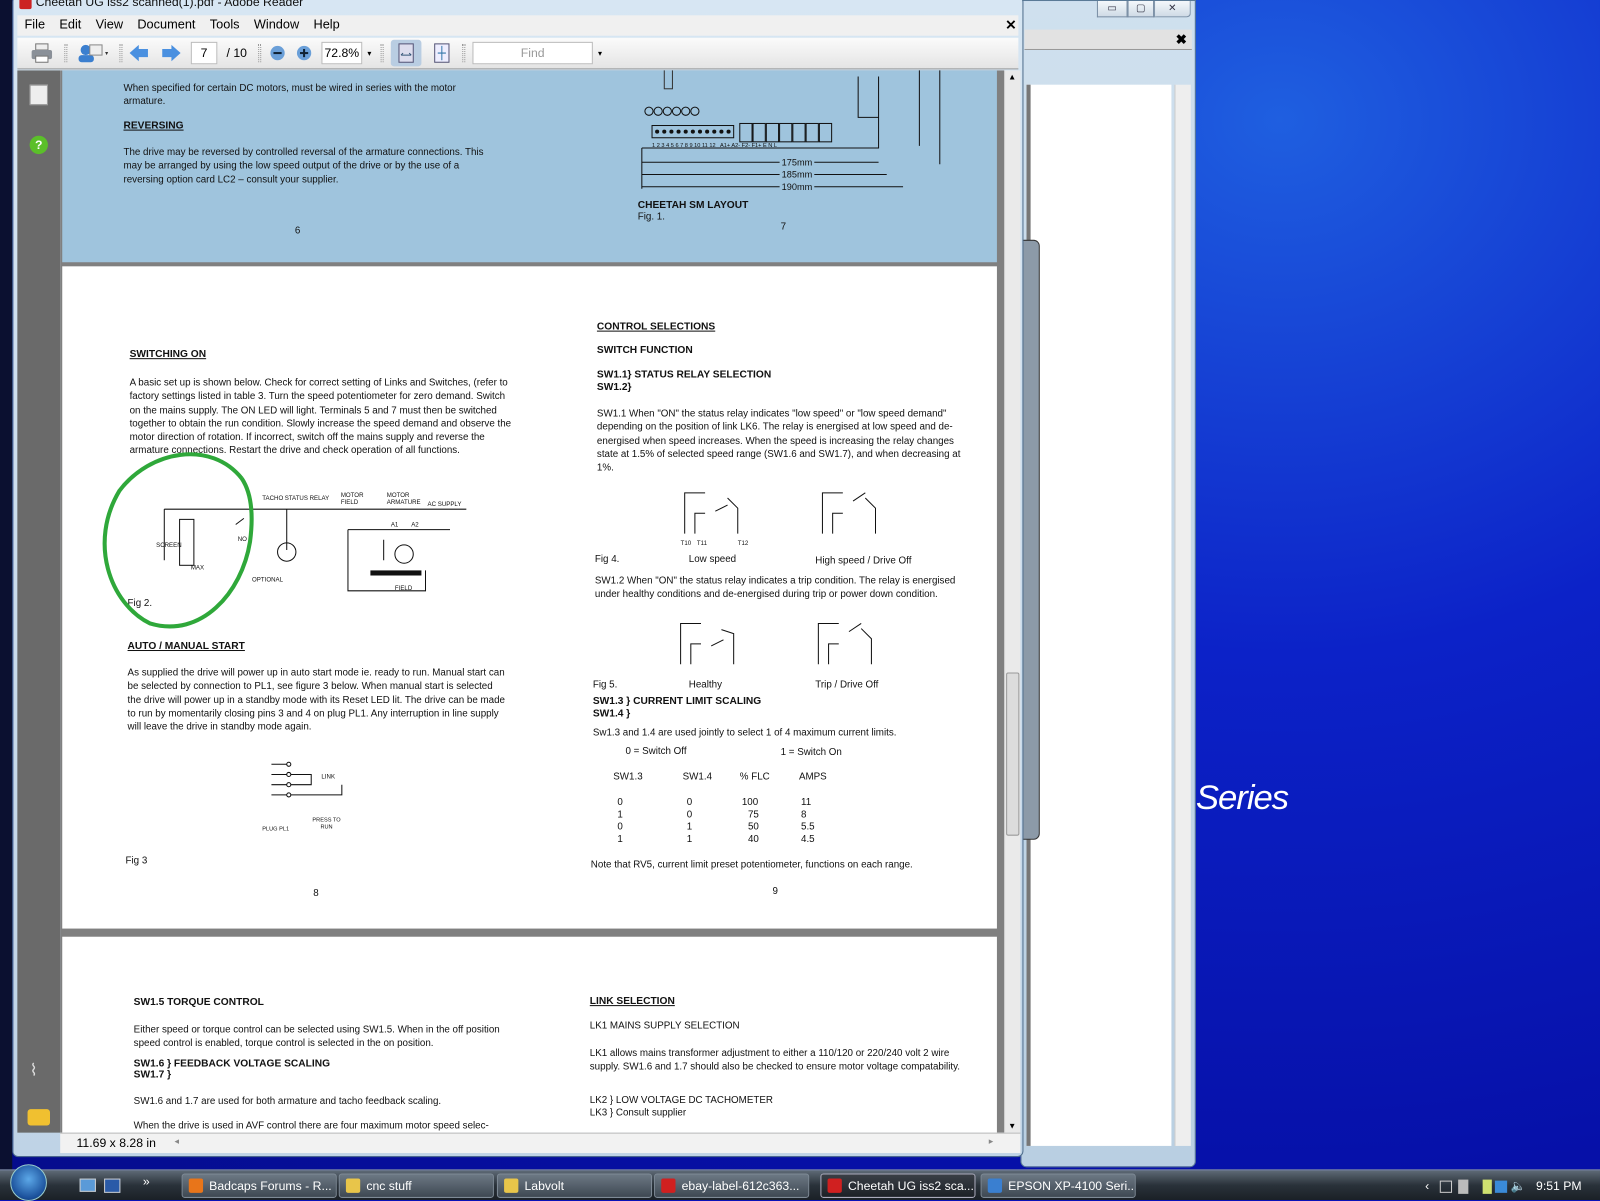  What do you see at coordinates (168, 354) in the screenshot?
I see `heading-switching-on: SWITCHING ON` at bounding box center [168, 354].